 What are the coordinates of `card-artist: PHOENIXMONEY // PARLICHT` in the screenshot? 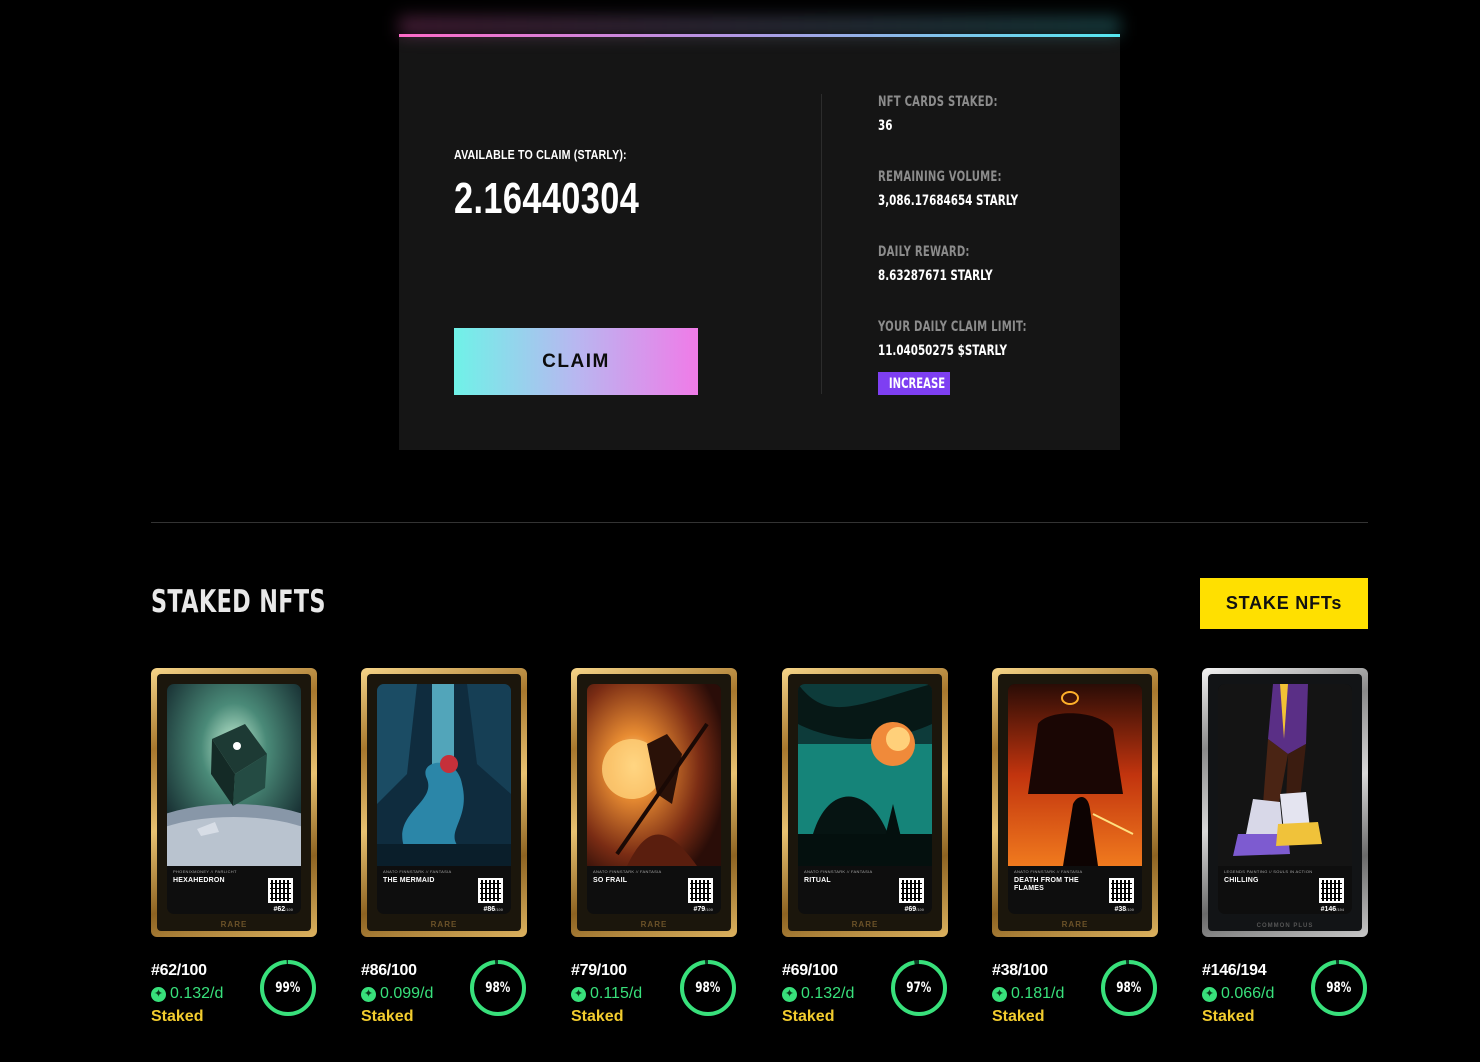 It's located at (205, 871).